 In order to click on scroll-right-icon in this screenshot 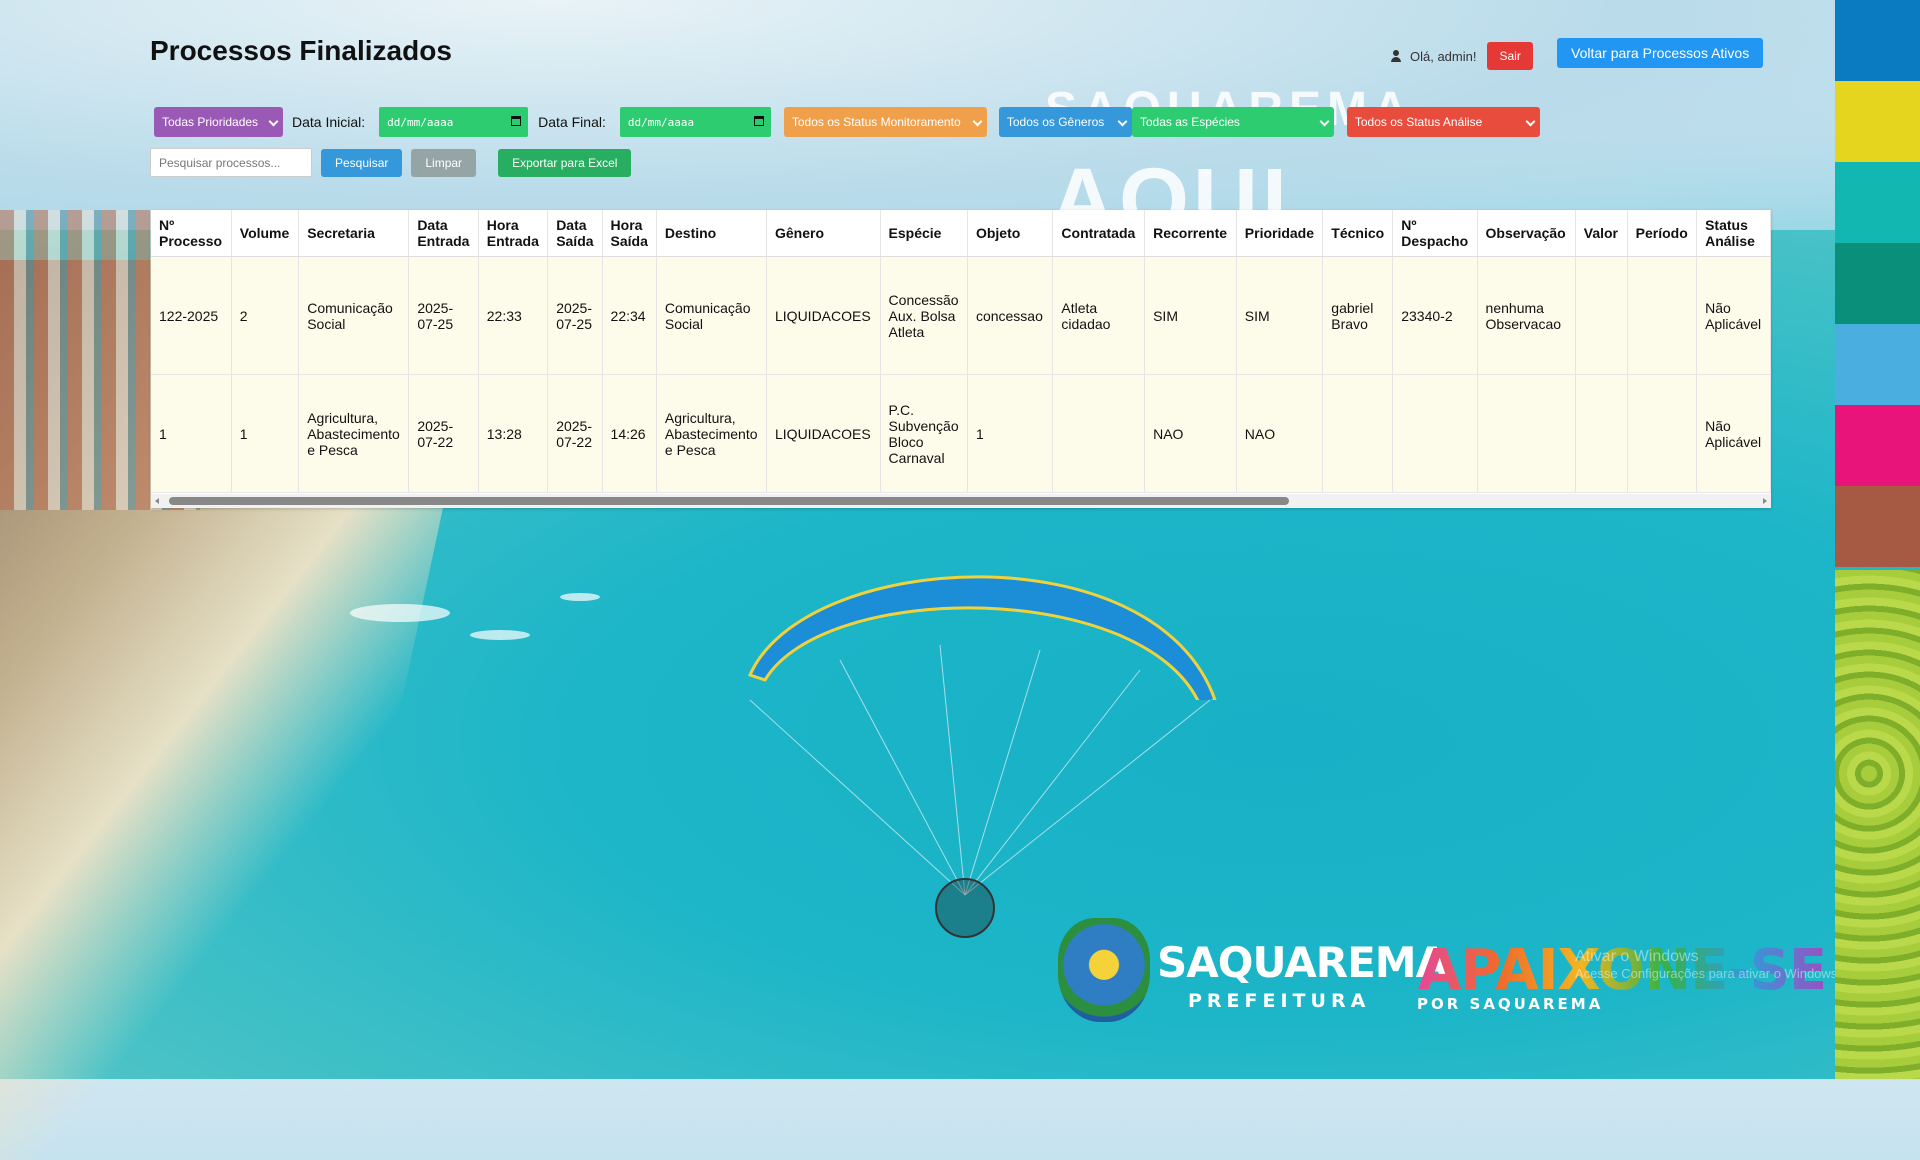, I will do `click(1765, 501)`.